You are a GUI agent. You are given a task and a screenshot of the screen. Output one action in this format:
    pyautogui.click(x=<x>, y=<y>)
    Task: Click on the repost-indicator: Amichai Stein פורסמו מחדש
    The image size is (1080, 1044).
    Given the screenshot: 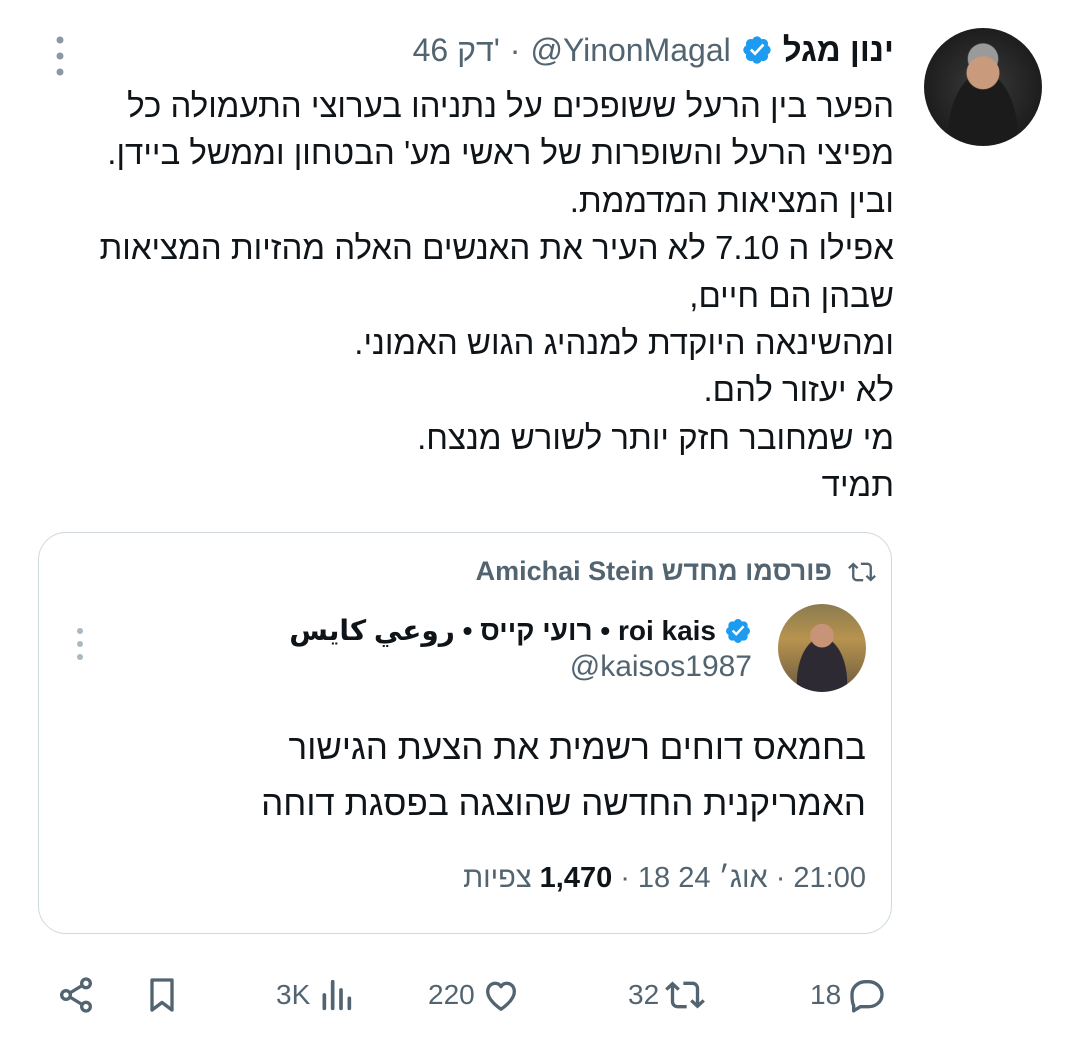 What is the action you would take?
    pyautogui.click(x=676, y=571)
    